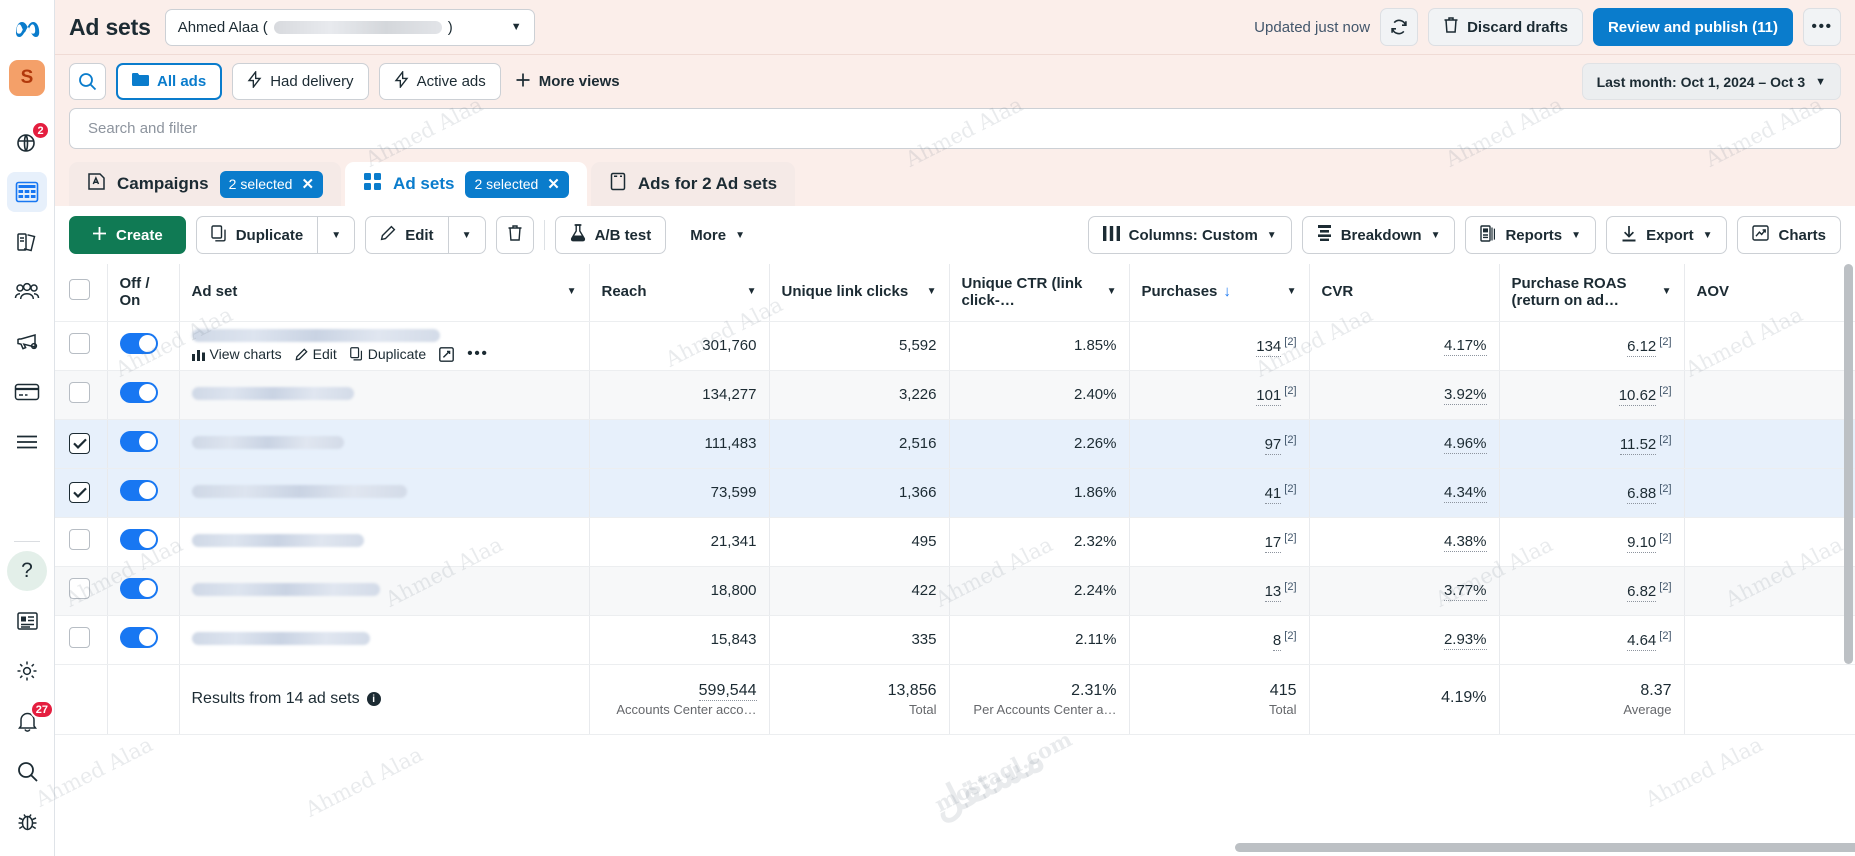  I want to click on audiences-people-icon, so click(27, 292).